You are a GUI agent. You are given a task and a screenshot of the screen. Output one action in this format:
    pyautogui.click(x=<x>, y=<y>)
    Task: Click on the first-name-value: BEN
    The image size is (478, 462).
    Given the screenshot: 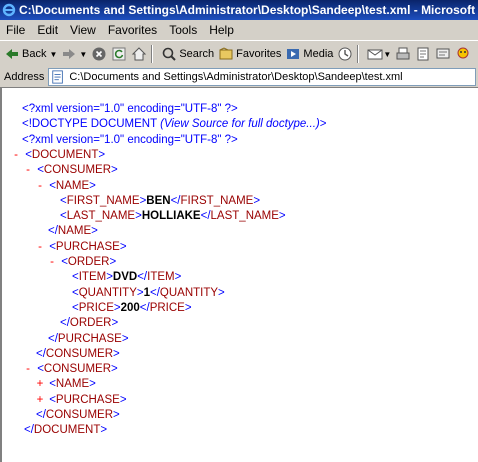 What is the action you would take?
    pyautogui.click(x=158, y=200)
    